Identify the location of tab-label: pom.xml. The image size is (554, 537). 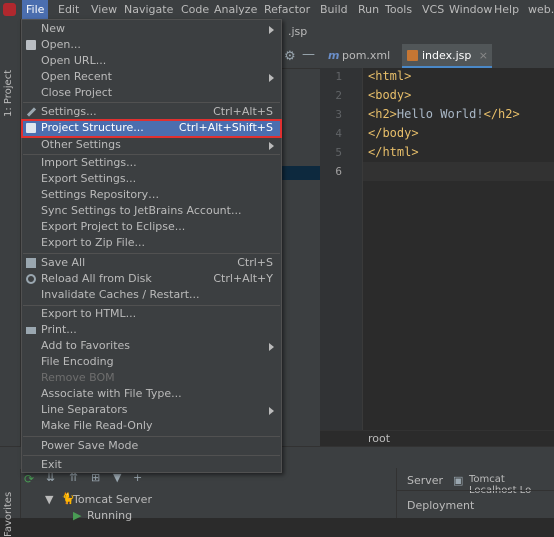
(366, 55).